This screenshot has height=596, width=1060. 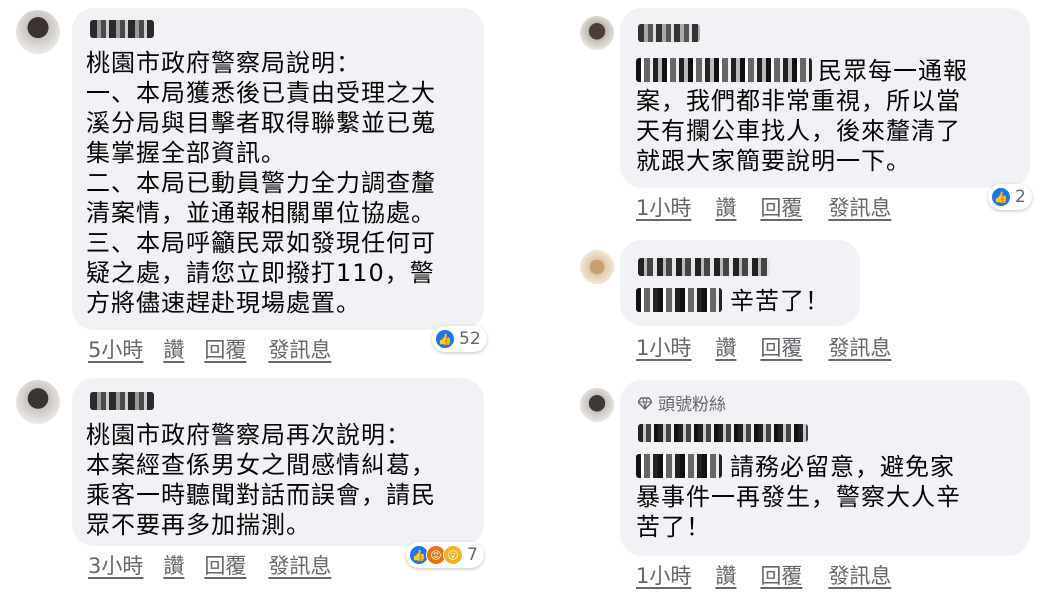 I want to click on mention-redacted, so click(x=679, y=300).